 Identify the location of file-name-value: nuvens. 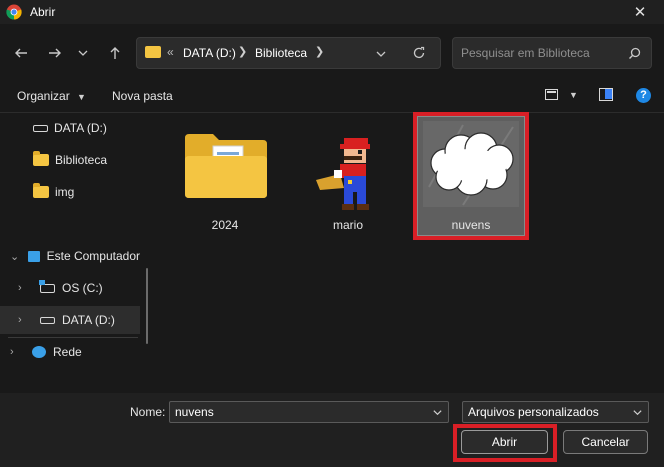
(194, 412).